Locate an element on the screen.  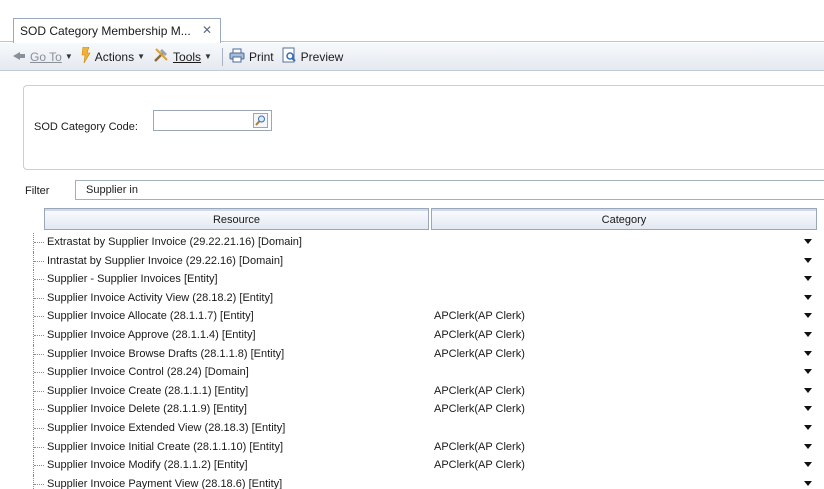
resource-cell: Supplier - Supplier Invoices [Entity] is located at coordinates (132, 279).